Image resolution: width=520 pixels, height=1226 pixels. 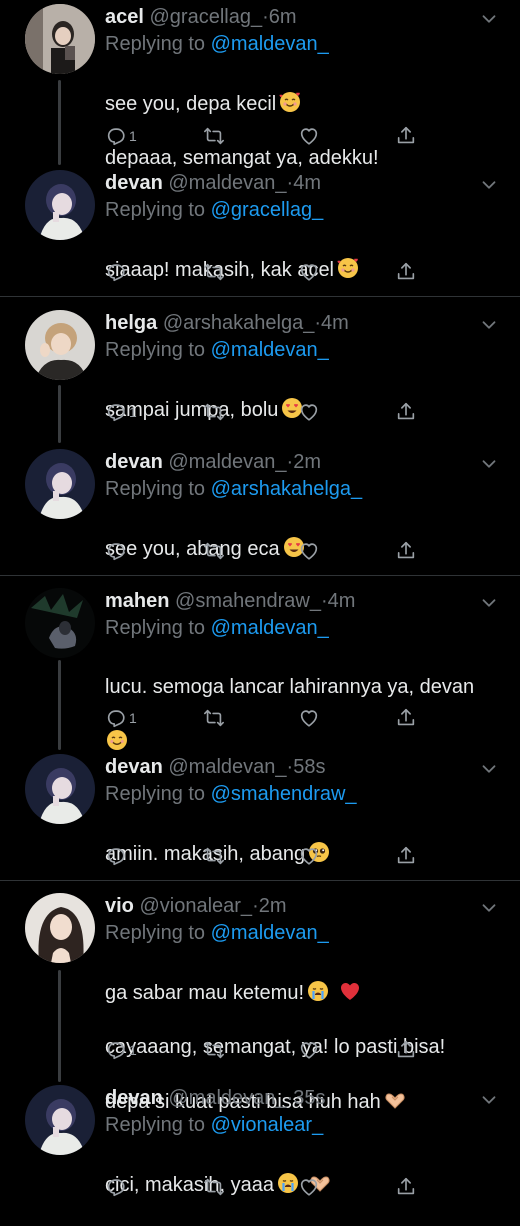 I want to click on timestamp: 6m, so click(x=283, y=17).